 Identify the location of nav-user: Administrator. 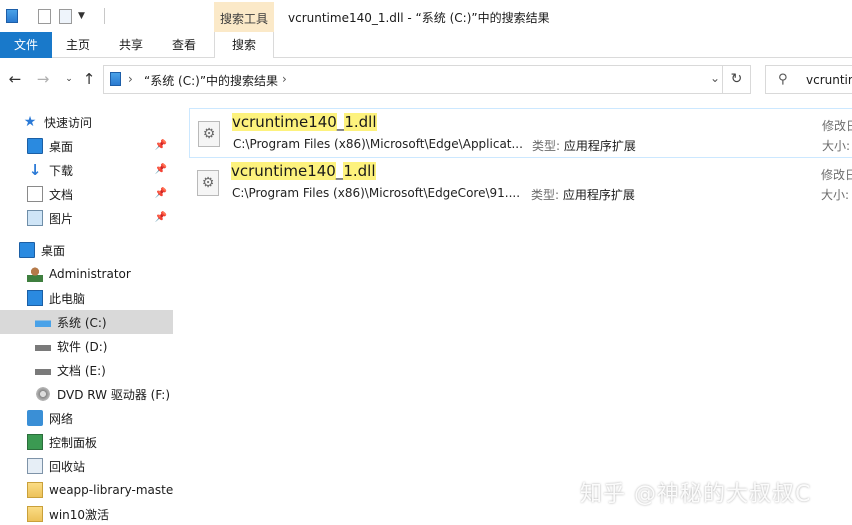
(86, 274).